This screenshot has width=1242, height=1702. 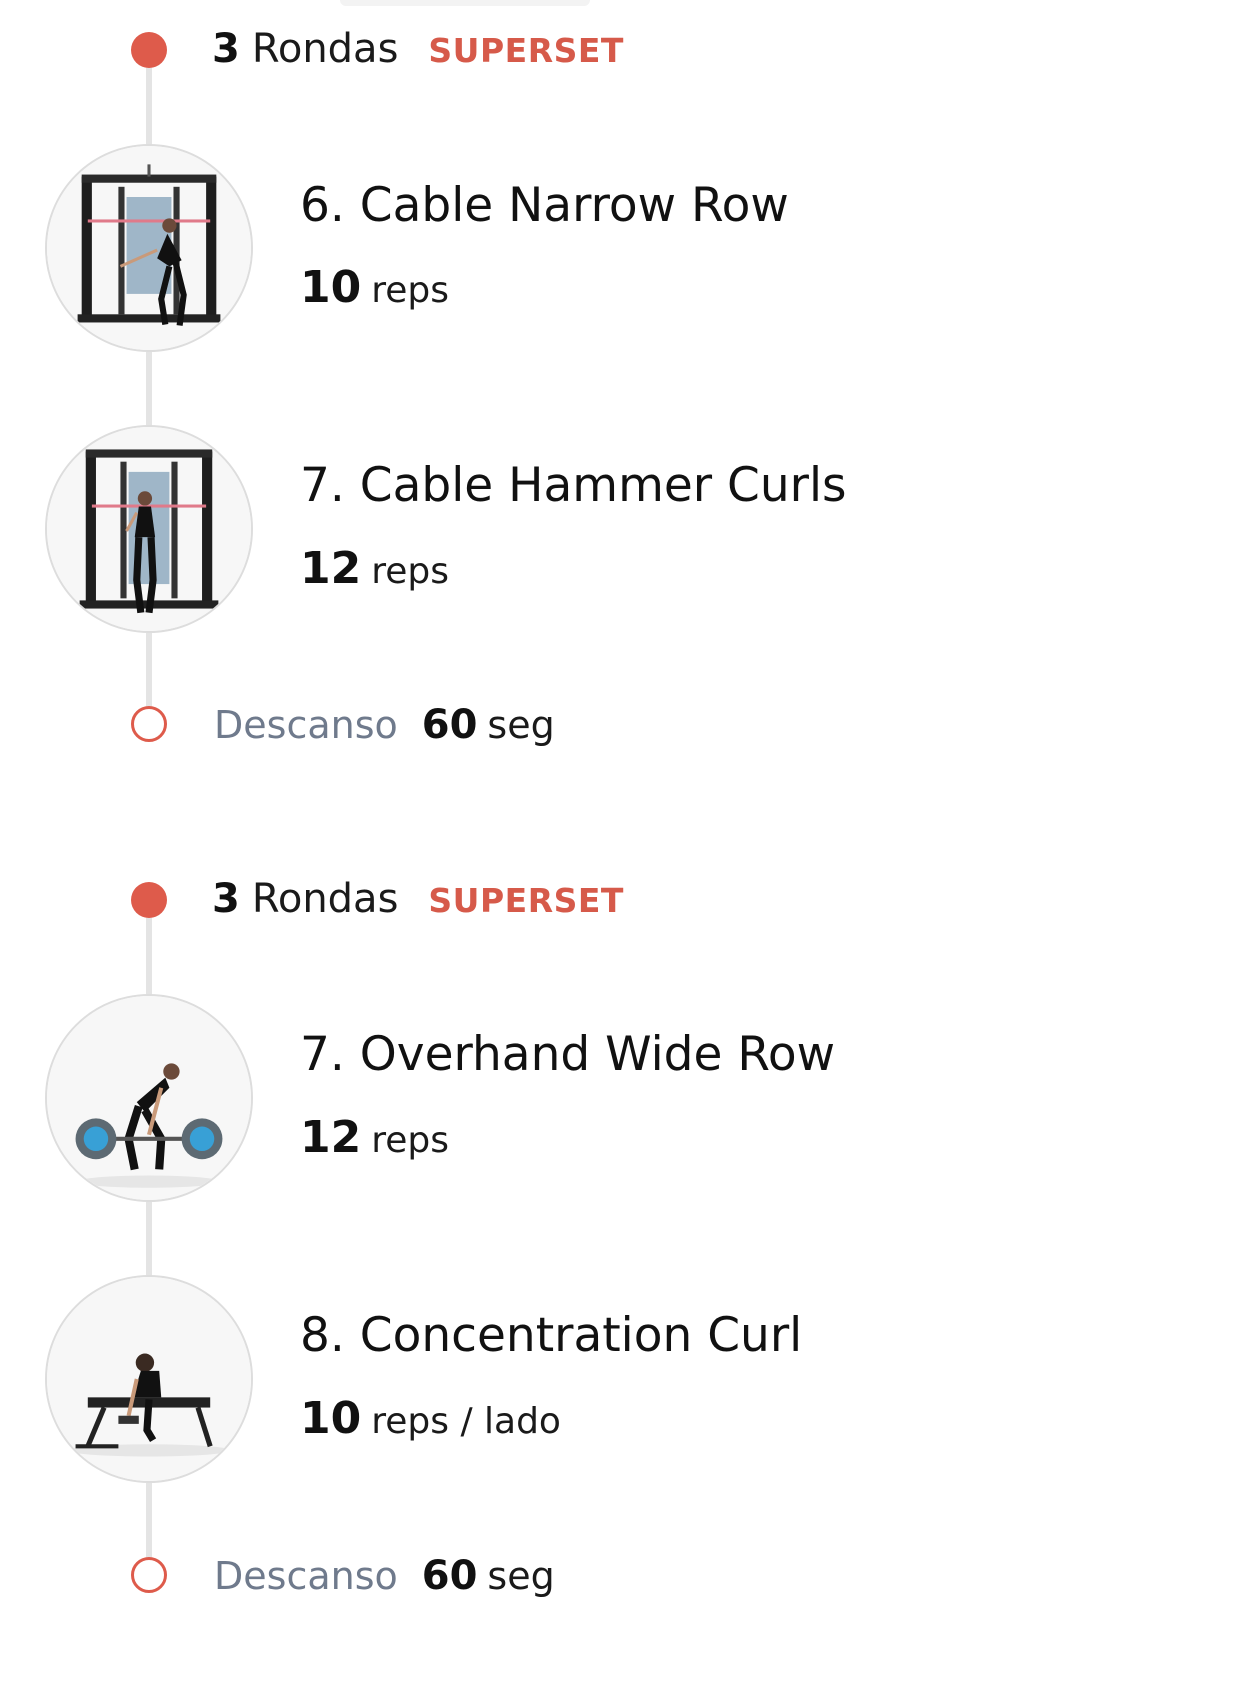 What do you see at coordinates (551, 1335) in the screenshot?
I see `exercise-name: 8. Concentration Curl` at bounding box center [551, 1335].